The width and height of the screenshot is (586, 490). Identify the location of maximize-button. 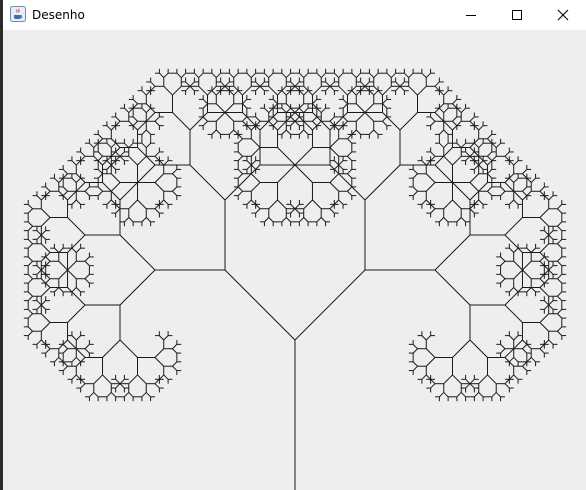
(517, 15).